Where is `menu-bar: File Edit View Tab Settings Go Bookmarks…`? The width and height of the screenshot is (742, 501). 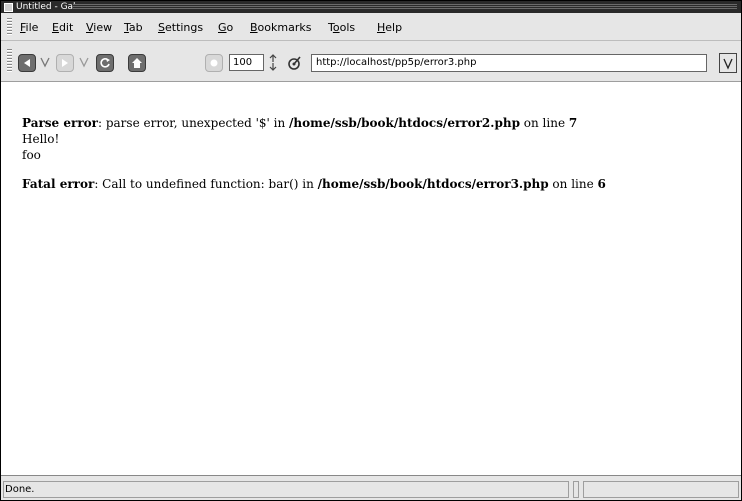 menu-bar: File Edit View Tab Settings Go Bookmarks… is located at coordinates (371, 27).